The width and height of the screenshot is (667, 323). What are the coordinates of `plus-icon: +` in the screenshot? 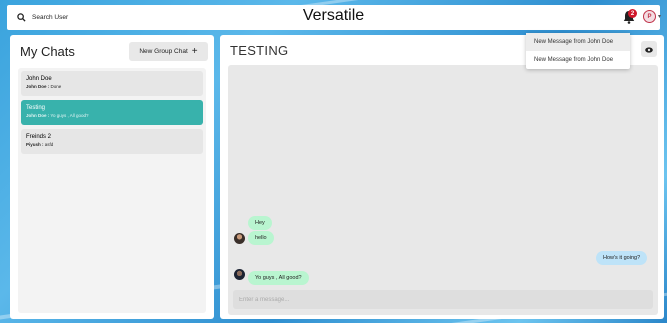 It's located at (194, 51).